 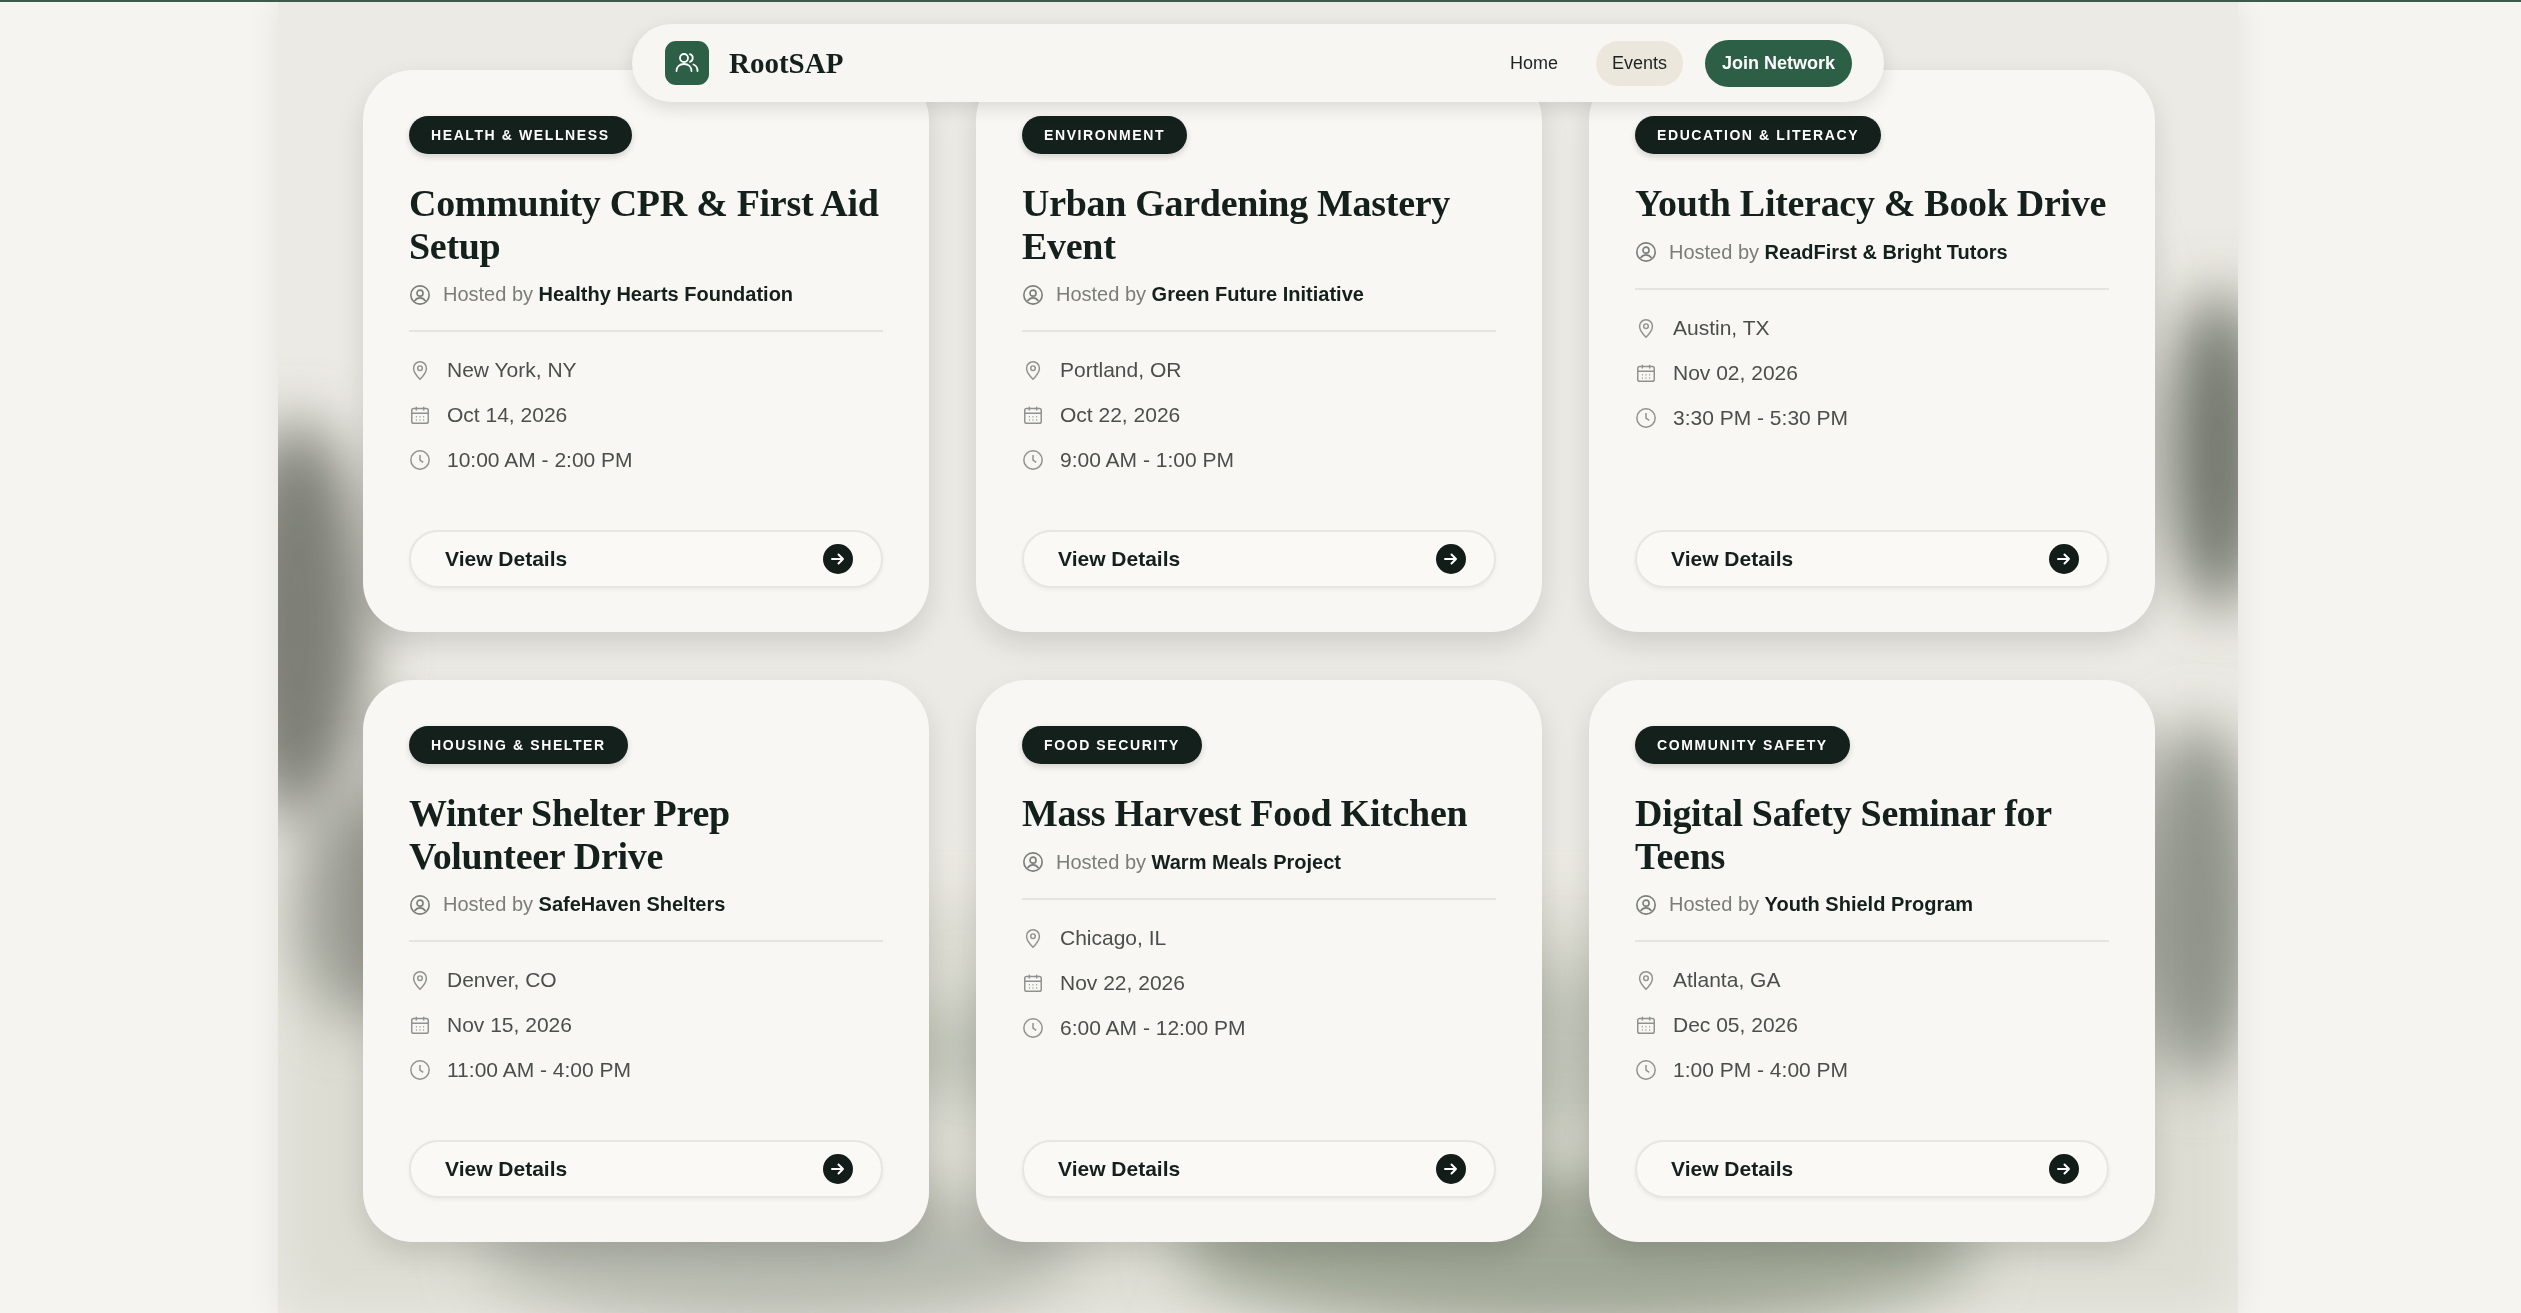 I want to click on location-text: Austin, TX, so click(x=1721, y=327).